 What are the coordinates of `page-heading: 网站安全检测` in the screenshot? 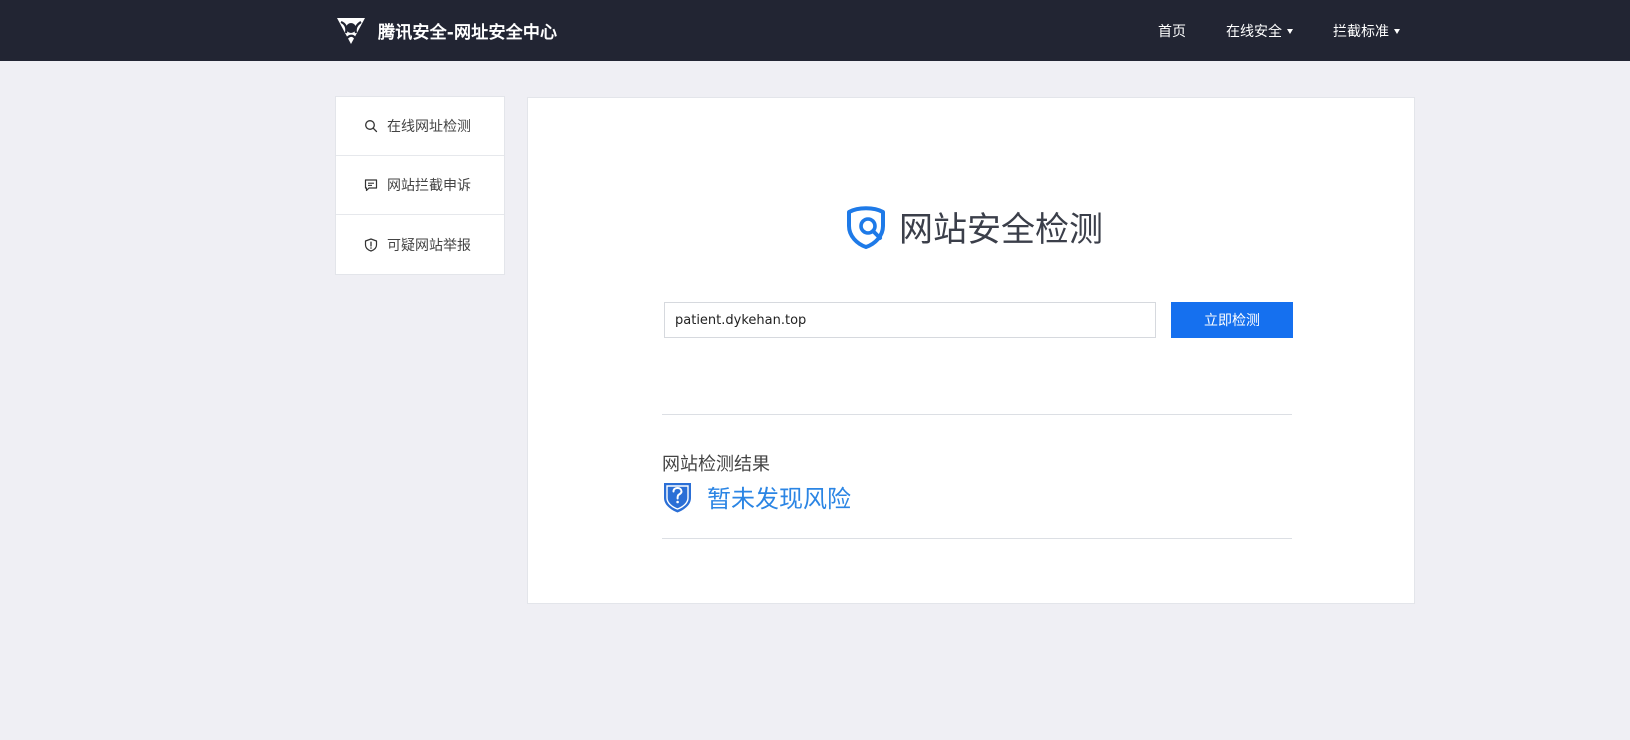 It's located at (973, 226).